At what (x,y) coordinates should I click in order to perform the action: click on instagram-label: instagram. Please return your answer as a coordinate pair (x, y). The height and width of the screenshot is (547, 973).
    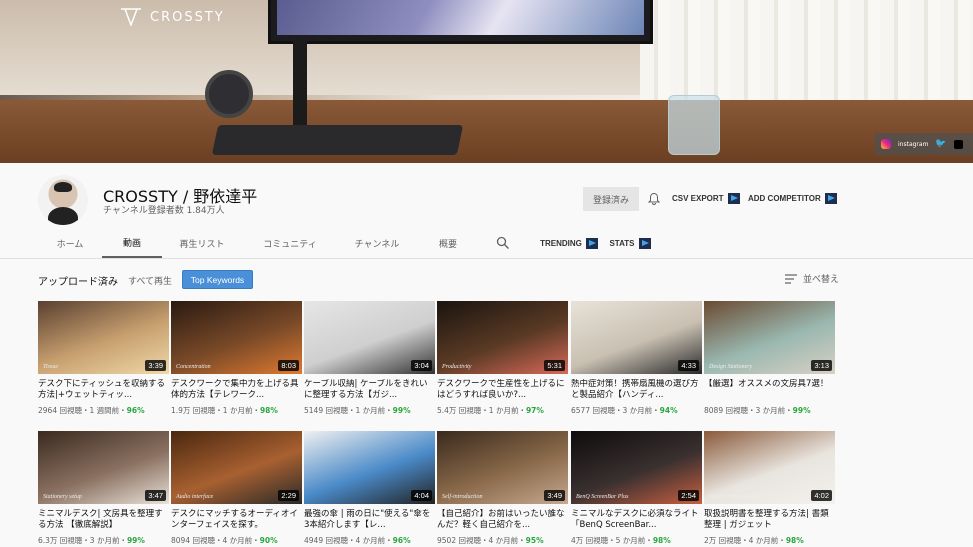
    Looking at the image, I should click on (913, 144).